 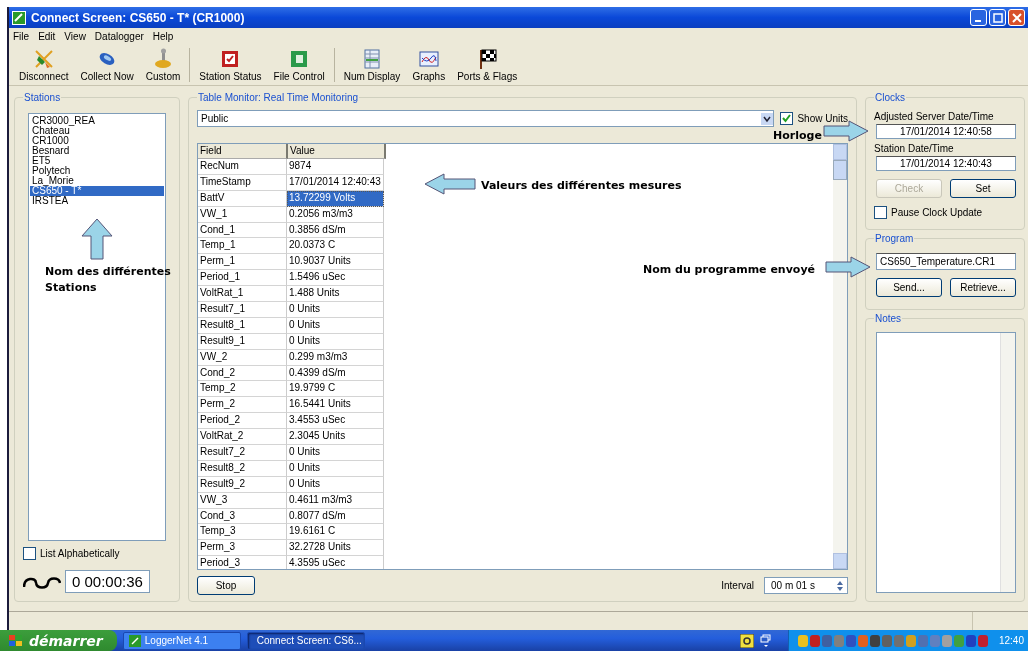 I want to click on table-cell: Period_1, so click(x=242, y=278).